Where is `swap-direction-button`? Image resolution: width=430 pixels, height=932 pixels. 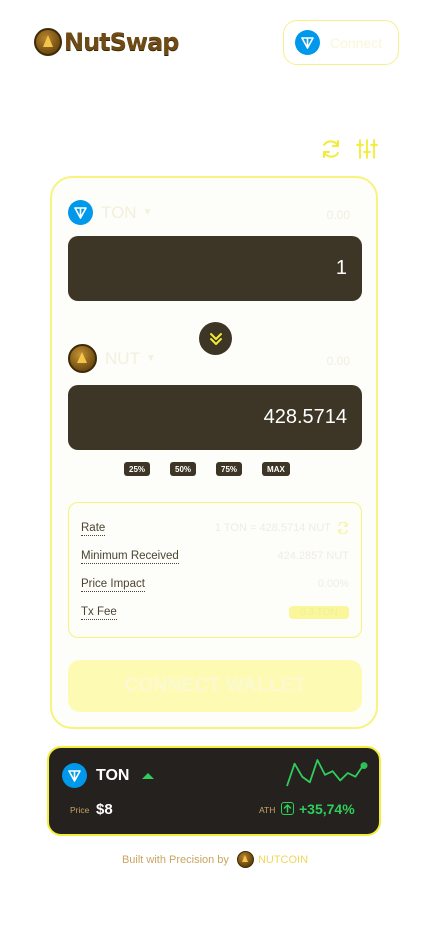
swap-direction-button is located at coordinates (215, 338).